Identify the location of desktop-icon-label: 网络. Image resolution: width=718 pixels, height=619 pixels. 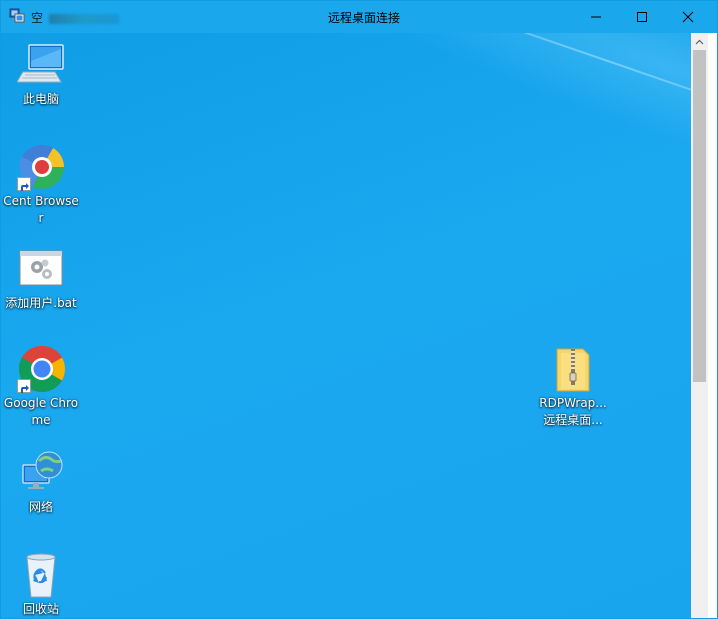
(40, 507).